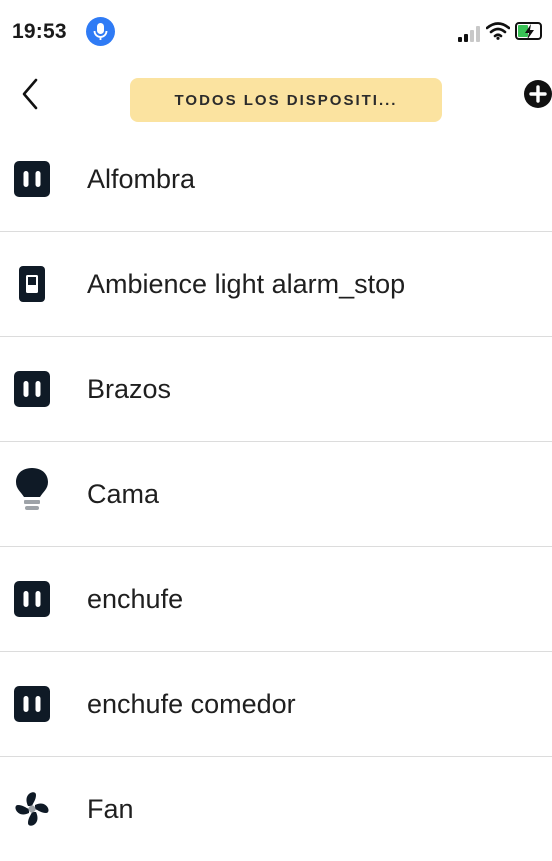 The width and height of the screenshot is (552, 861). I want to click on add-device-button, so click(538, 94).